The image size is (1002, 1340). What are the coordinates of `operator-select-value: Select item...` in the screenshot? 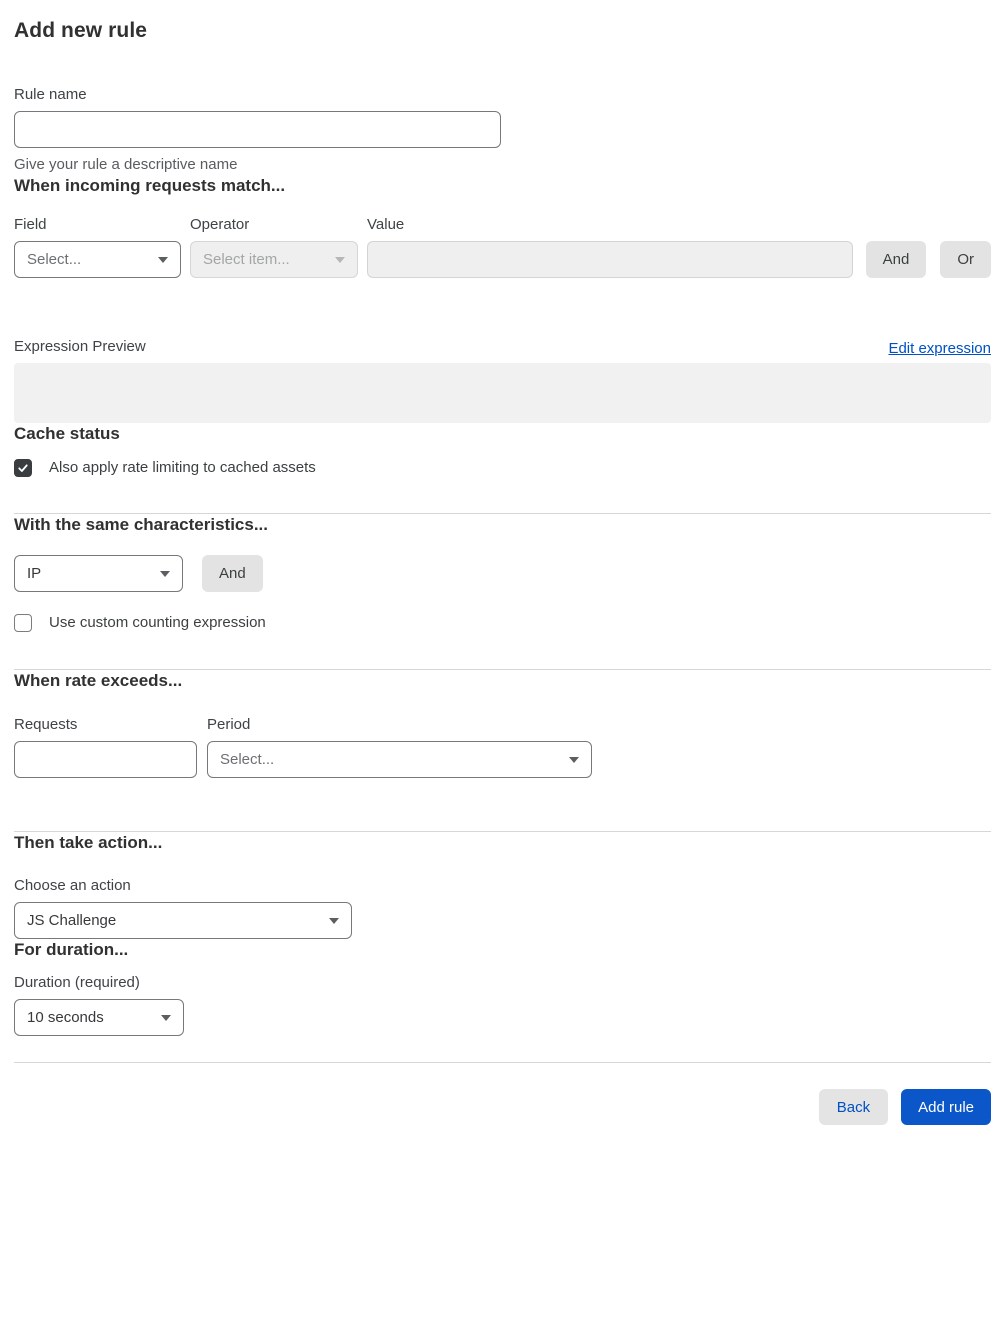 It's located at (246, 259).